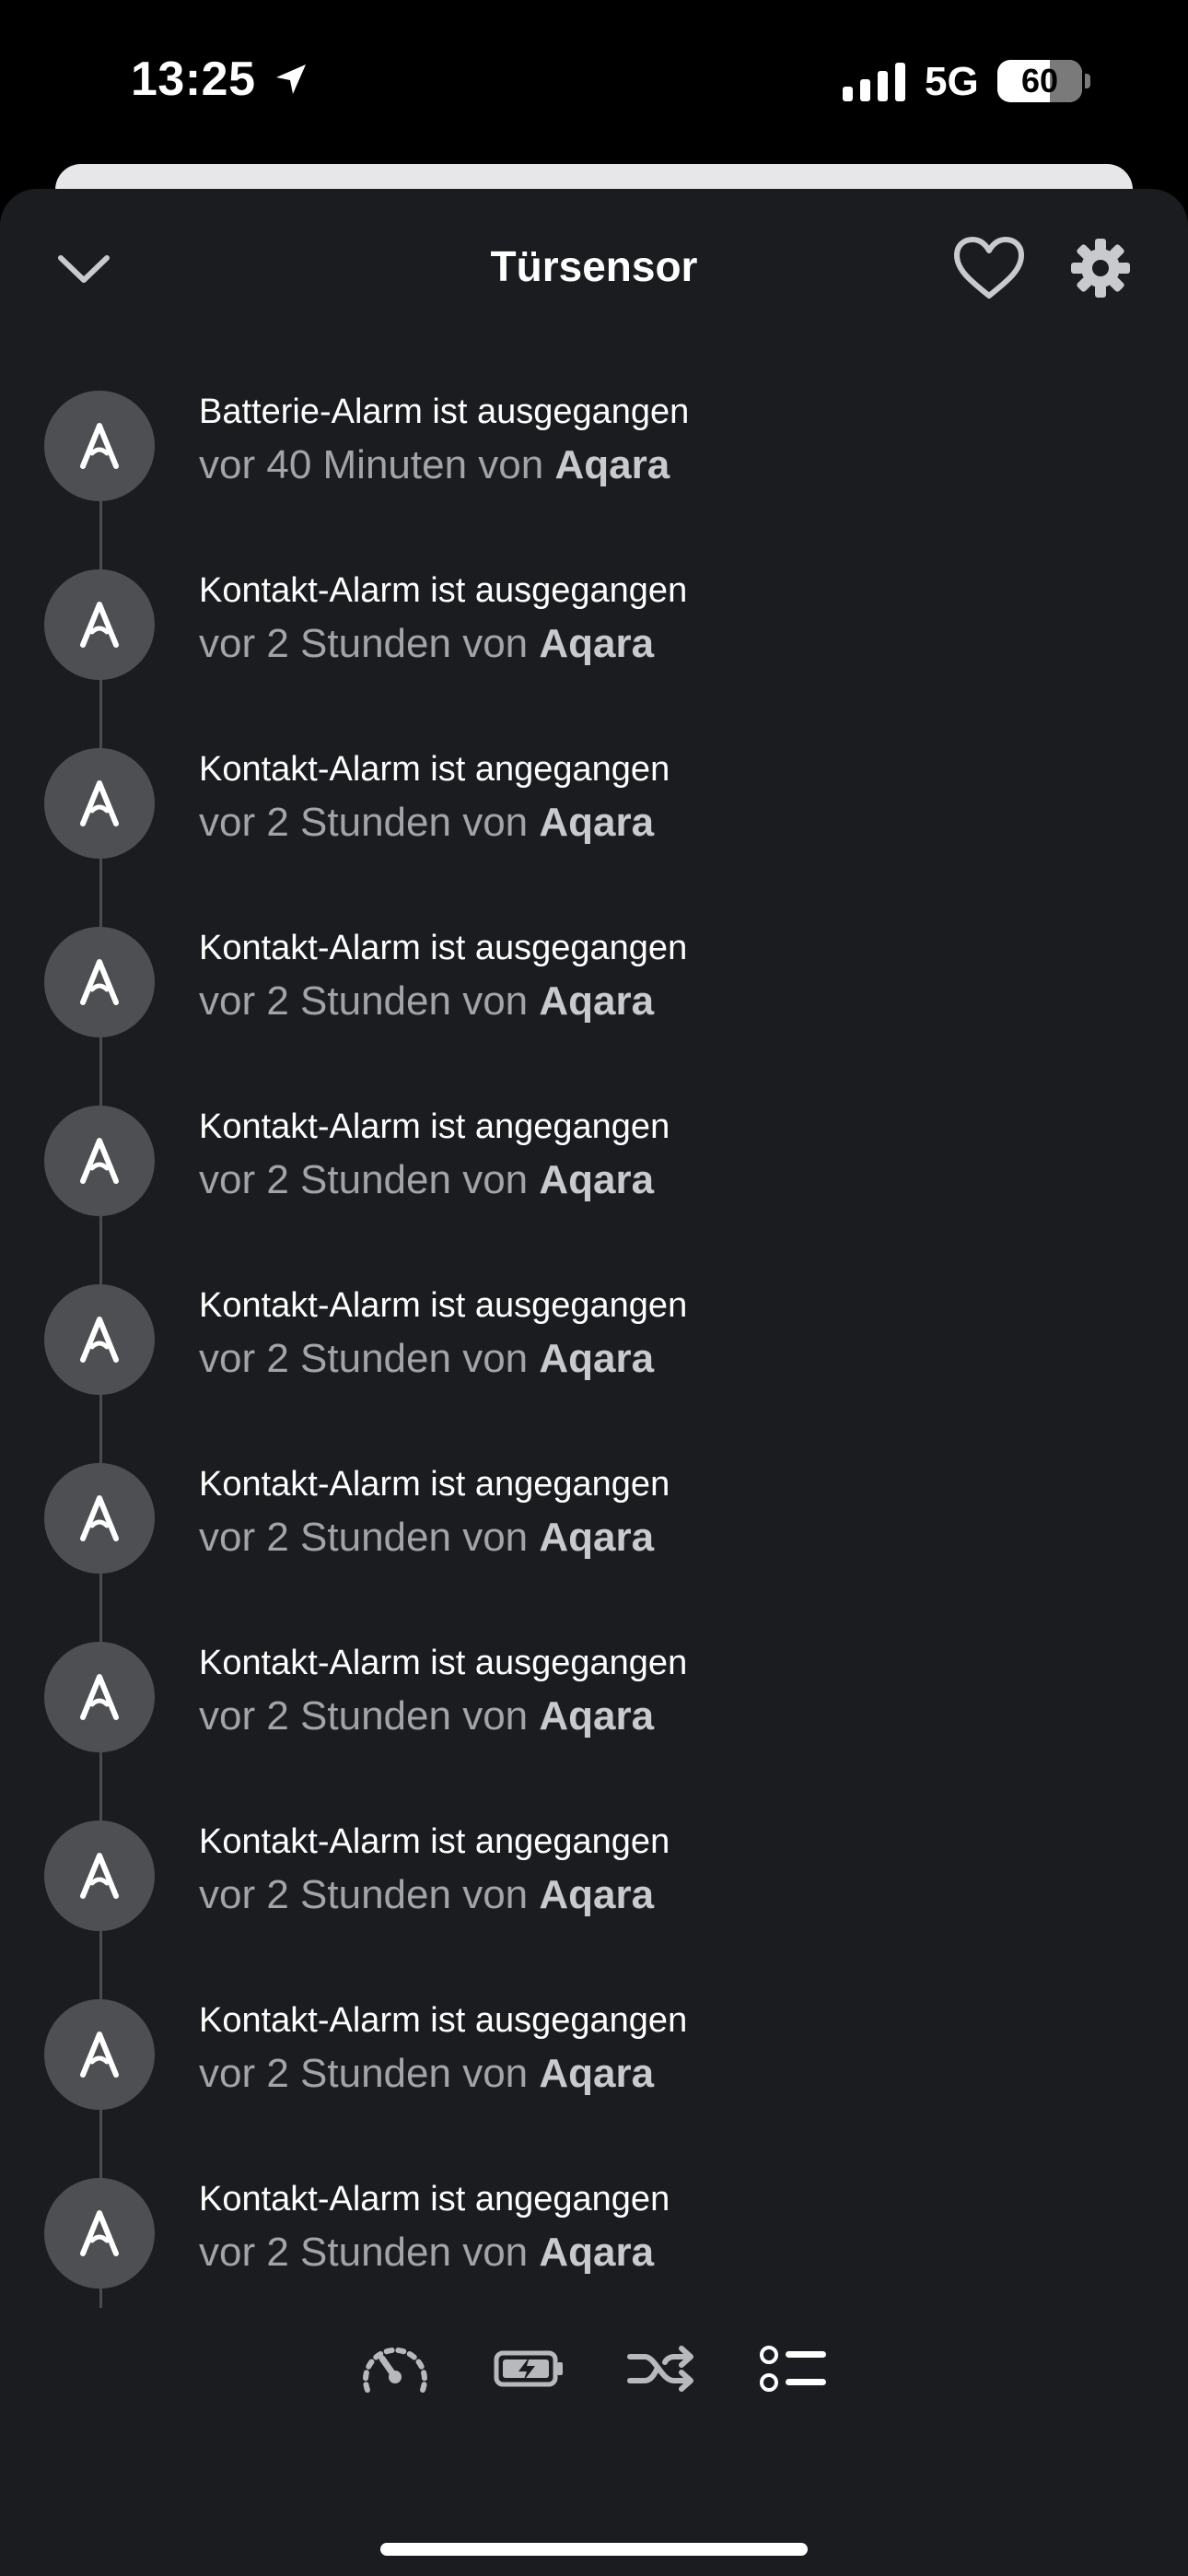  Describe the element at coordinates (395, 2368) in the screenshot. I see `gauge-icon` at that location.